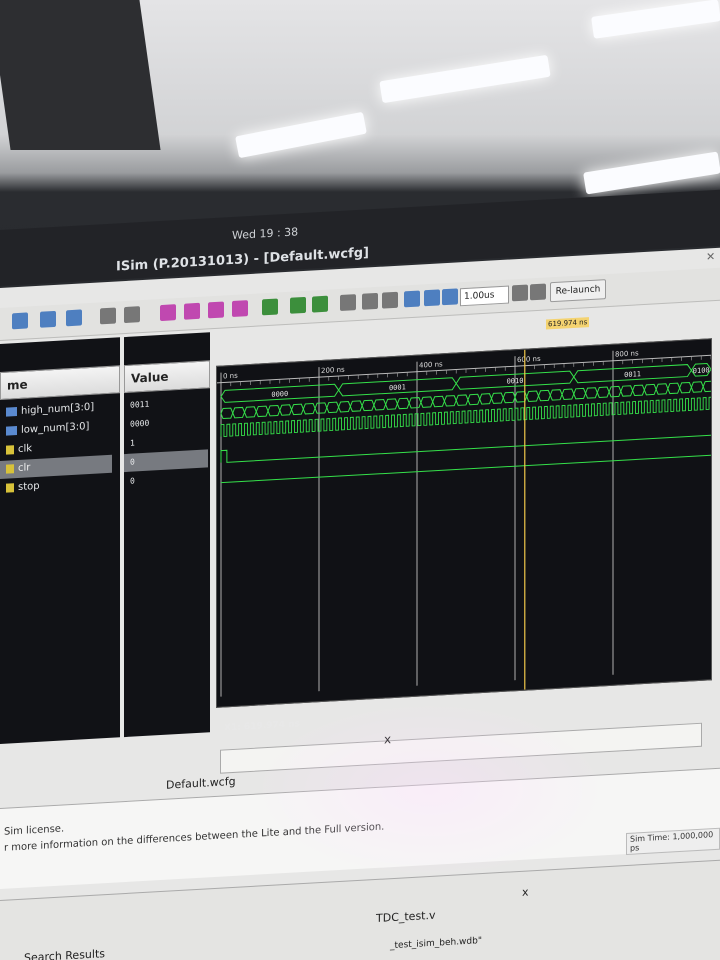  I want to click on cursor-readout: X1: 619.974 ns, so click(262, 726).